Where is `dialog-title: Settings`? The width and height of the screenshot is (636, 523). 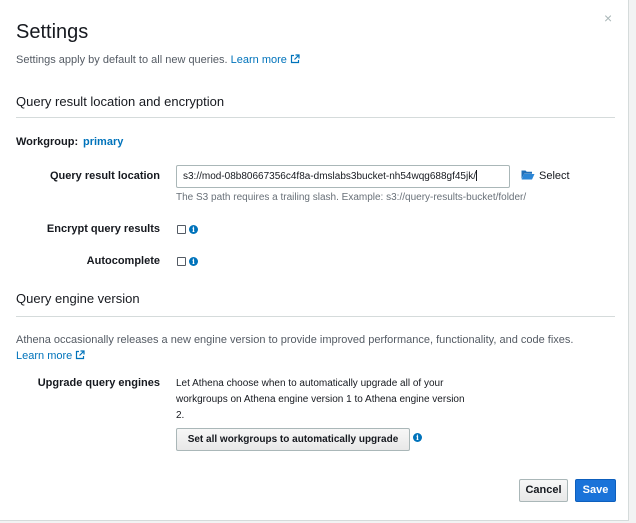
dialog-title: Settings is located at coordinates (52, 32).